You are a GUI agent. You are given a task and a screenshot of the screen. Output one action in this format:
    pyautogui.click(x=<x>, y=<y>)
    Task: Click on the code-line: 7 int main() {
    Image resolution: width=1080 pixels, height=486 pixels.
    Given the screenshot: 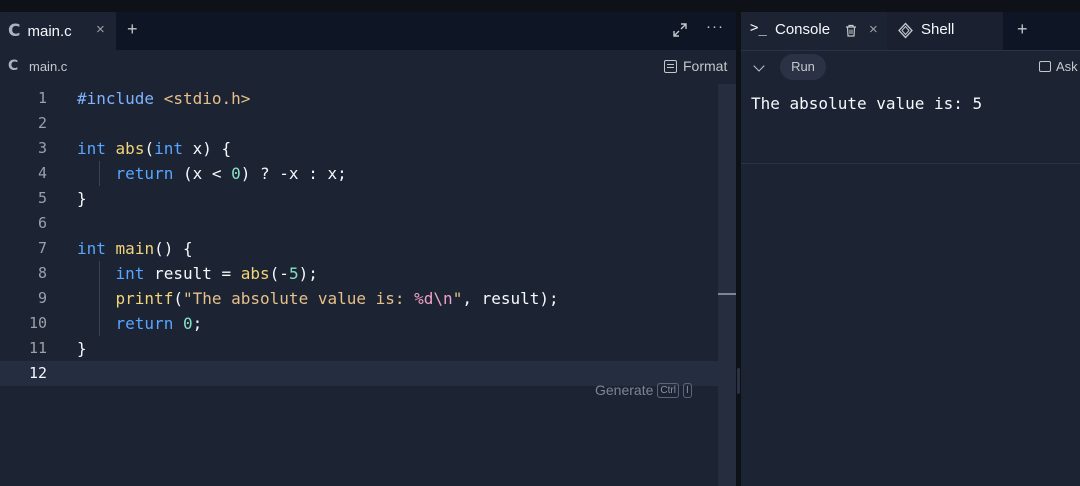 What is the action you would take?
    pyautogui.click(x=359, y=248)
    